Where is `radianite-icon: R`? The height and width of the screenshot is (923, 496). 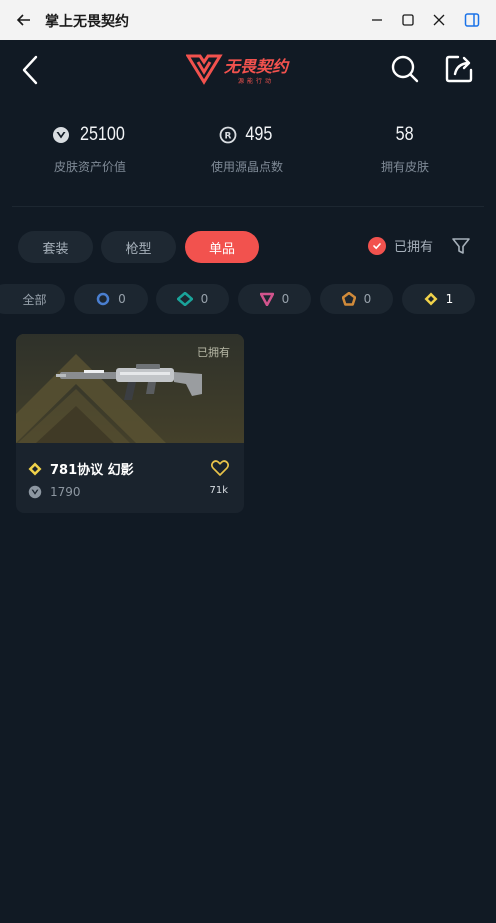
radianite-icon: R is located at coordinates (228, 135).